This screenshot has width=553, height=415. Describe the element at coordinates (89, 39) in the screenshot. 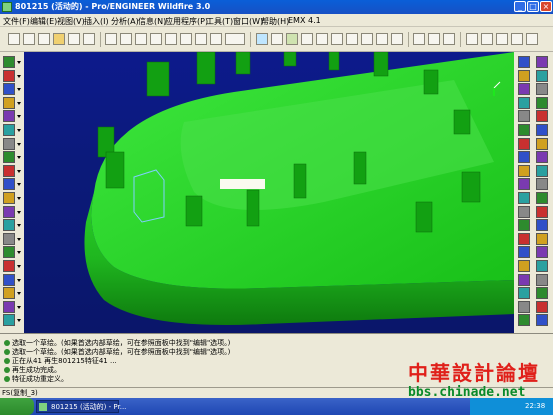

I see `print-icon` at that location.